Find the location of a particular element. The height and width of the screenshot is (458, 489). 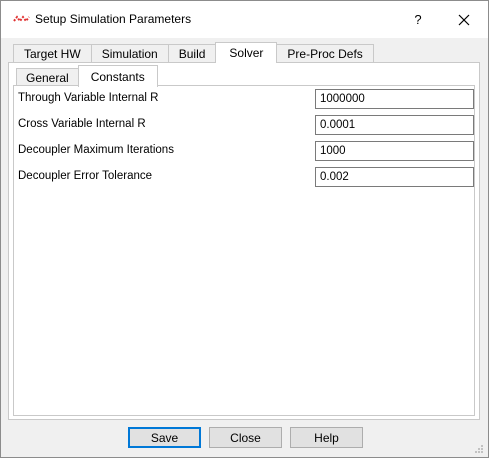

dialog-buttons: Save Close Help is located at coordinates (244, 438).